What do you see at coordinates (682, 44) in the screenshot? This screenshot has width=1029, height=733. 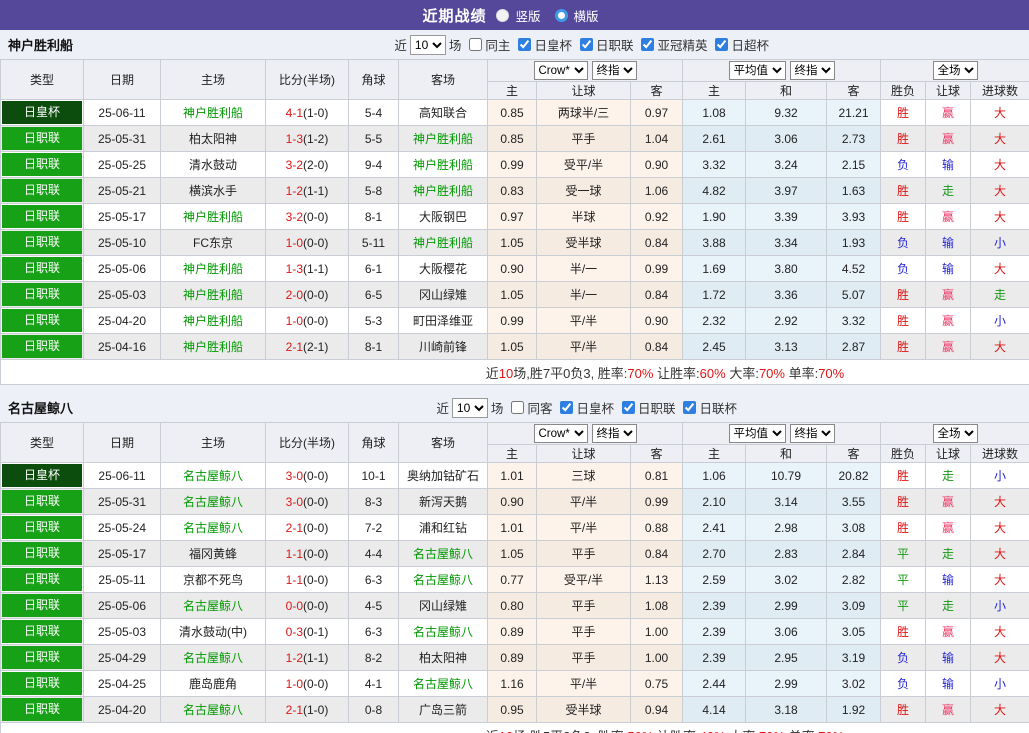 I see `league-label-2: 亚冠精英` at bounding box center [682, 44].